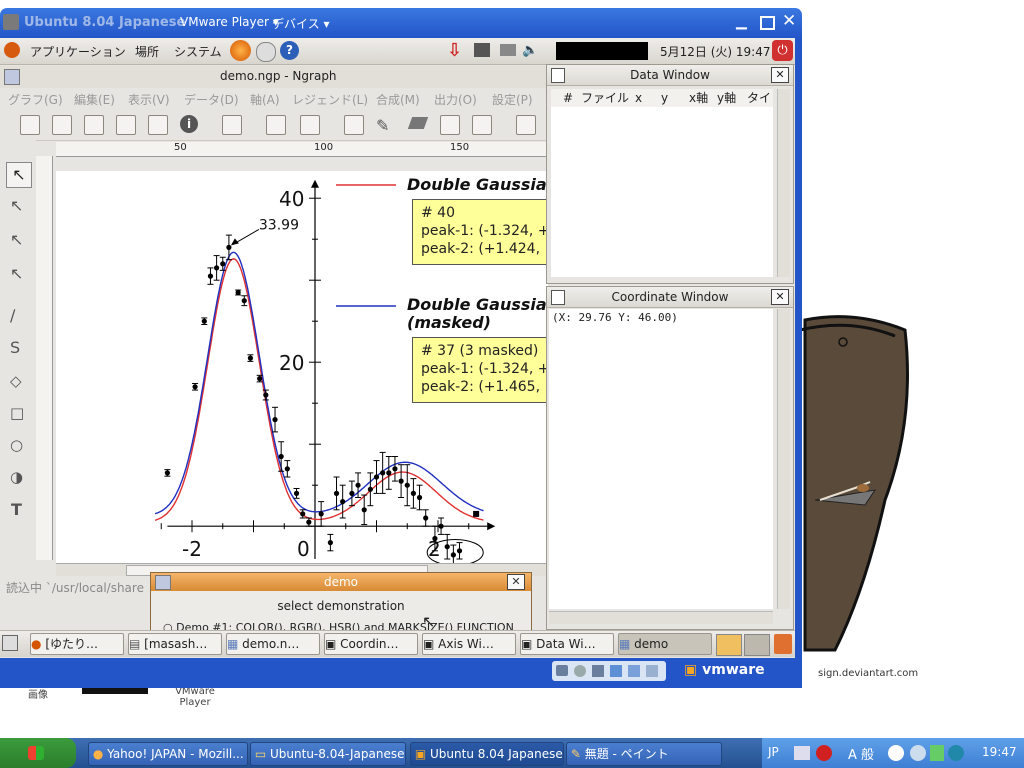 The height and width of the screenshot is (768, 1024). Describe the element at coordinates (16, 381) in the screenshot. I see `polygon-tool-icon: ◇` at that location.